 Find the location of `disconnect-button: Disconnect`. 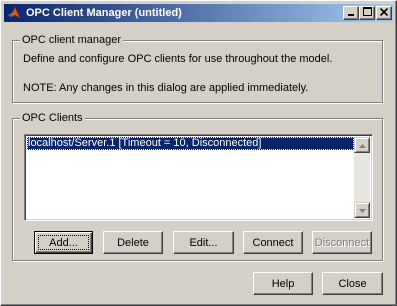

disconnect-button: Disconnect is located at coordinates (342, 242).